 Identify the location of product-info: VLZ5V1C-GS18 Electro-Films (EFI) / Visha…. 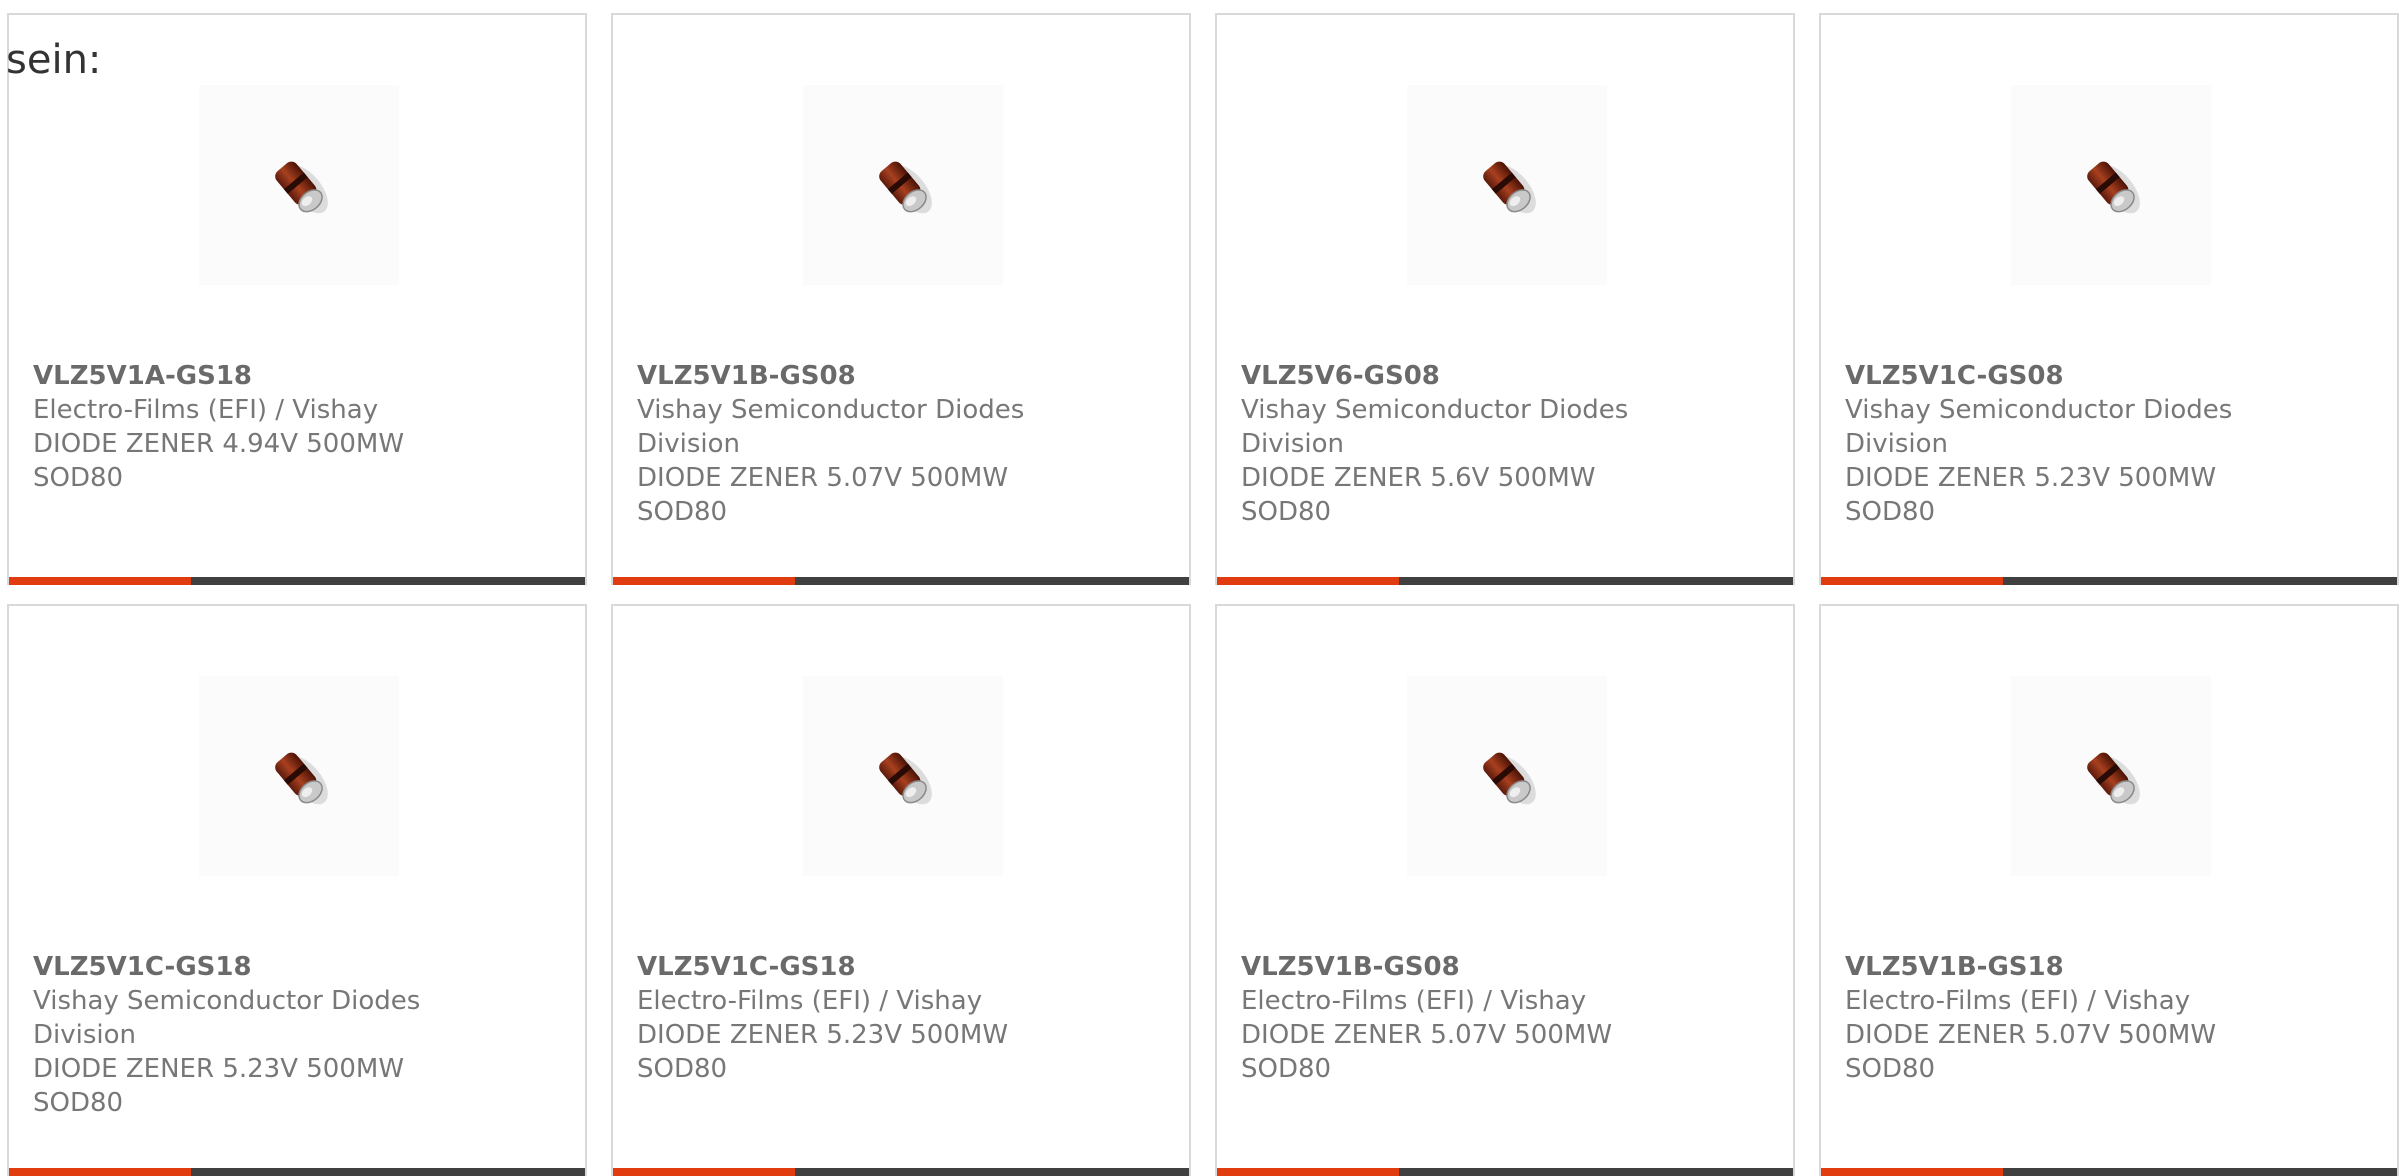
(847, 1018).